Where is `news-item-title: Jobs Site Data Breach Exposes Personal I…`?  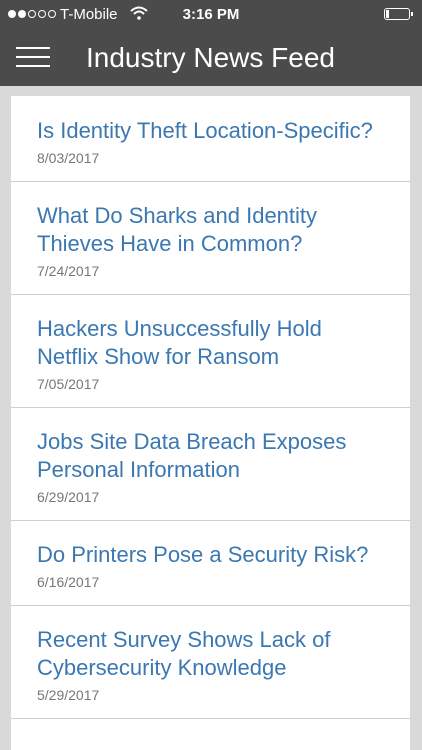
news-item-title: Jobs Site Data Breach Exposes Personal I… is located at coordinates (210, 456).